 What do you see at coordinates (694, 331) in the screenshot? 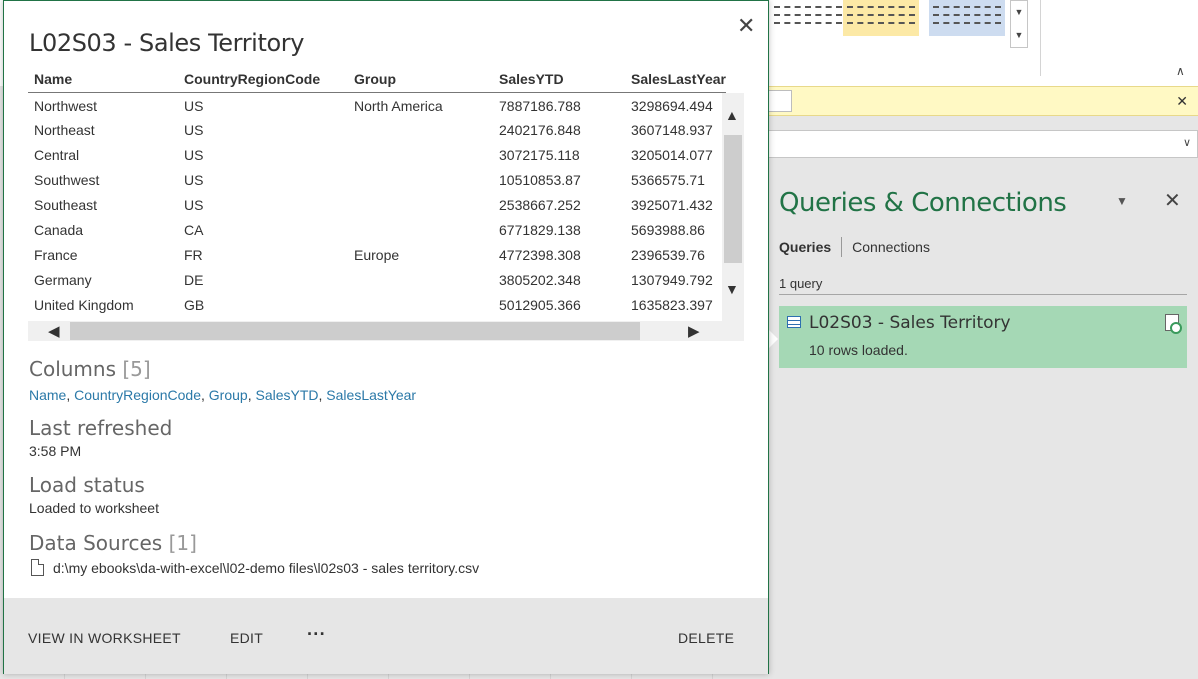
I see `scroll-right-icon: ▶` at bounding box center [694, 331].